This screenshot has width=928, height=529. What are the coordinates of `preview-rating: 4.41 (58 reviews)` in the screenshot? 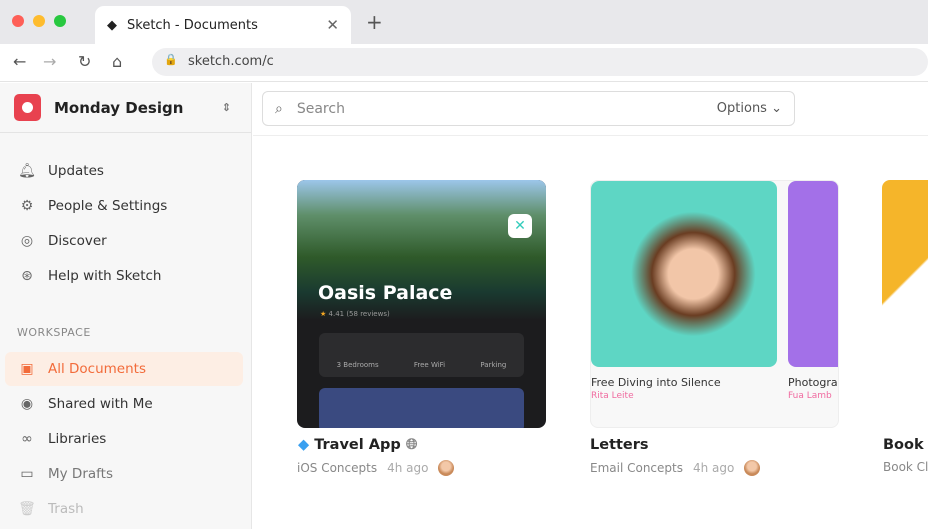 It's located at (359, 314).